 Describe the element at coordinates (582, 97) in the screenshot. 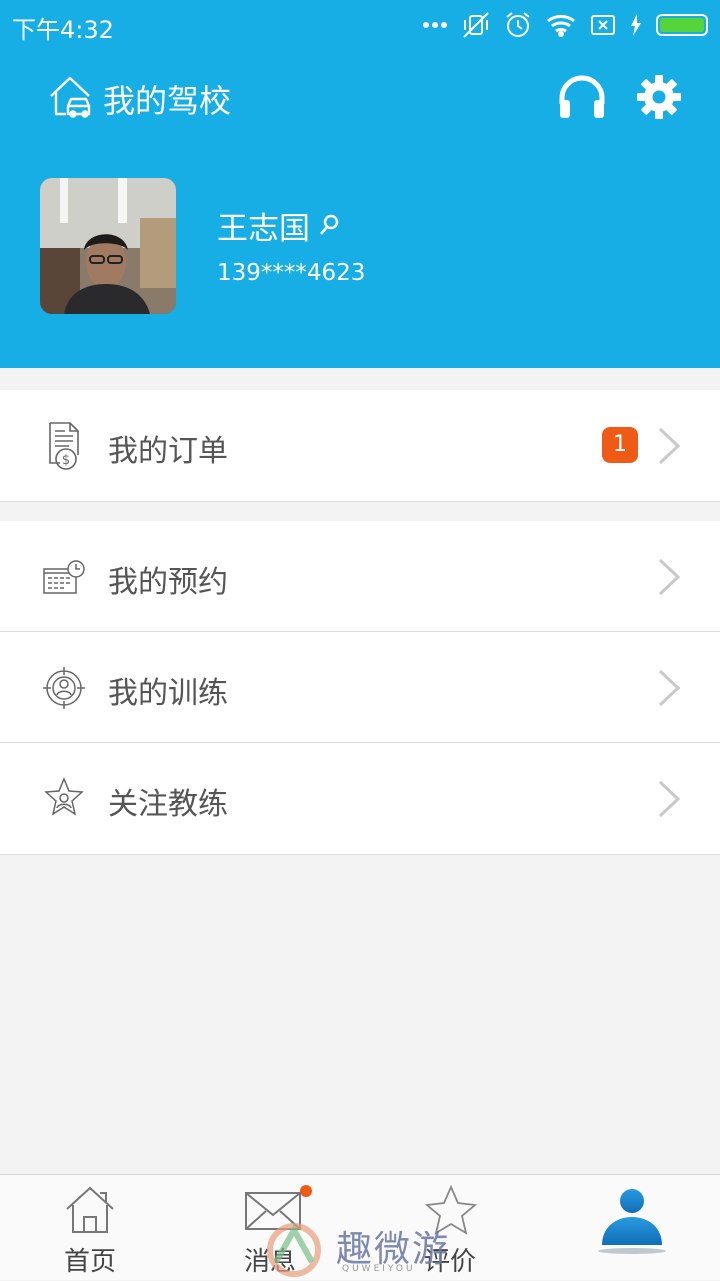

I see `headset-icon` at that location.